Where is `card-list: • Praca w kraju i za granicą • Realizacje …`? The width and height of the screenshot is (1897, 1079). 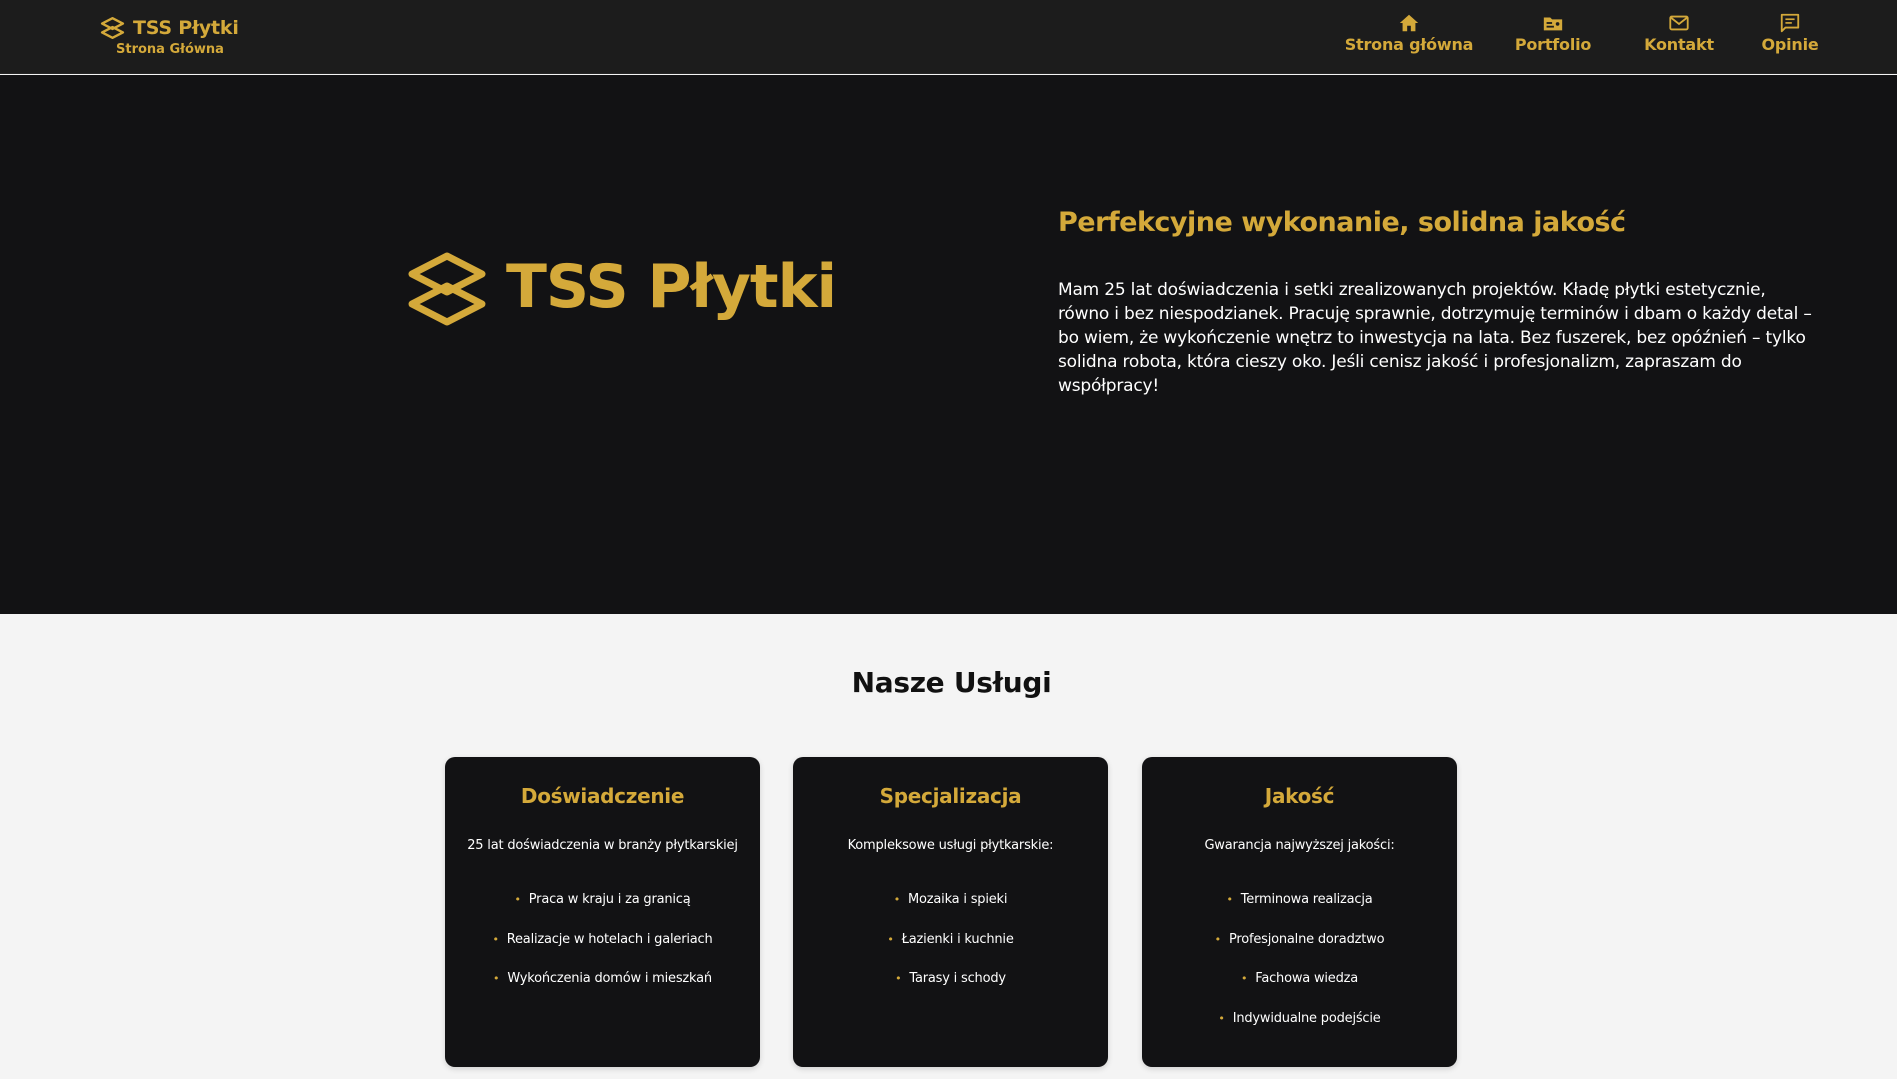
card-list: • Praca w kraju i za granicą • Realizacje … is located at coordinates (602, 951).